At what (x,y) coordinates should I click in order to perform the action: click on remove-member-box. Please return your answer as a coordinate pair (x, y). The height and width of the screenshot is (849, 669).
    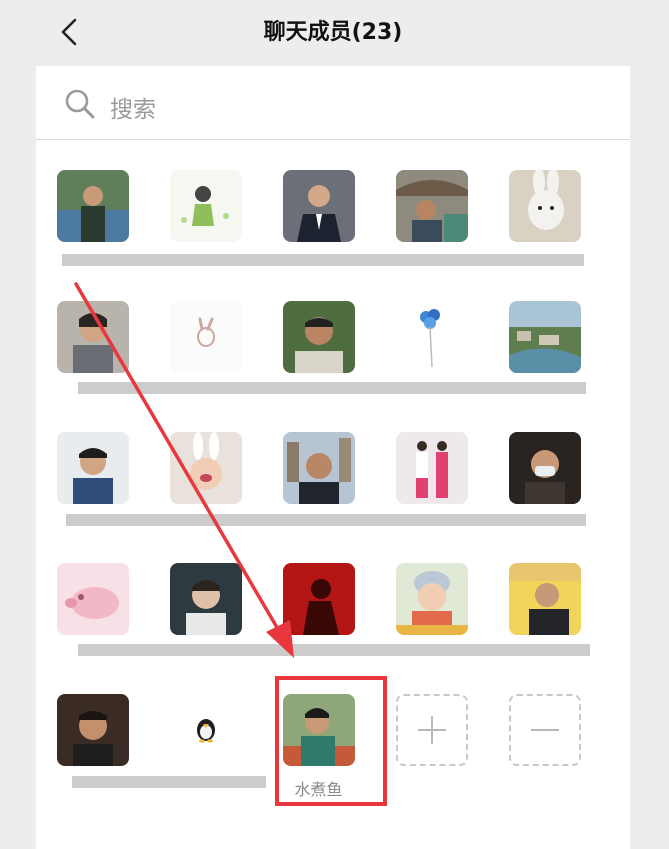
    Looking at the image, I should click on (545, 730).